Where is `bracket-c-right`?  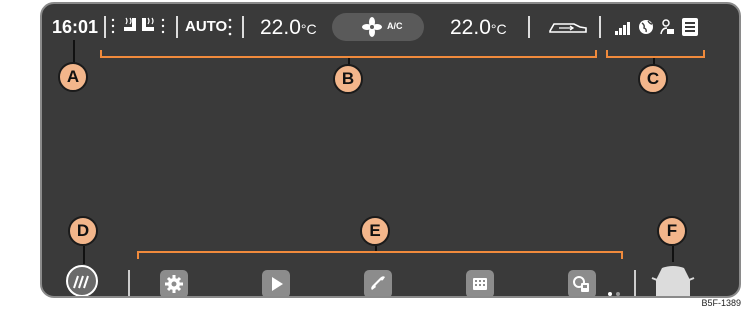
bracket-c-right is located at coordinates (704, 54).